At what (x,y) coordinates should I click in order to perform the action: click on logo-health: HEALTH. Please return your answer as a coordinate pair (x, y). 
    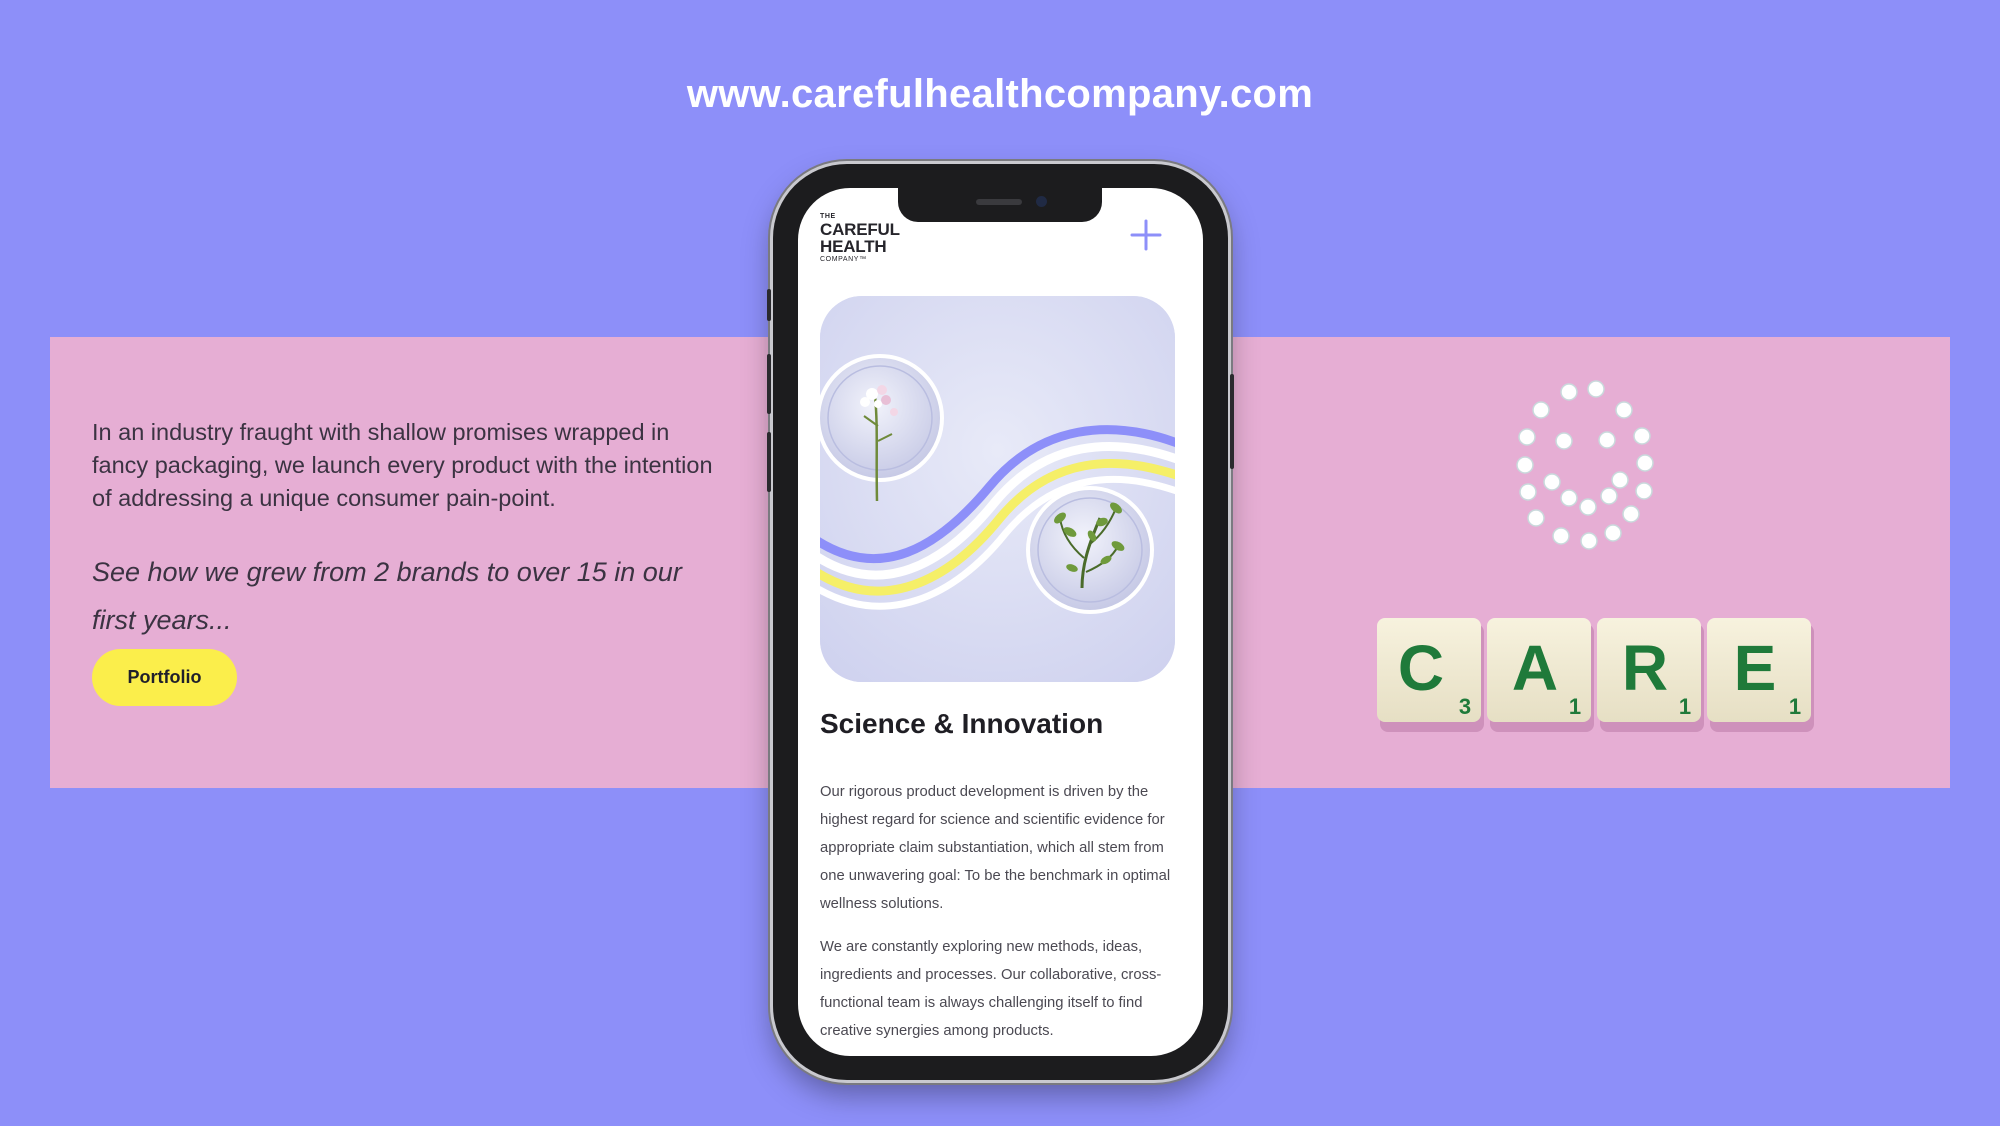
    Looking at the image, I should click on (853, 246).